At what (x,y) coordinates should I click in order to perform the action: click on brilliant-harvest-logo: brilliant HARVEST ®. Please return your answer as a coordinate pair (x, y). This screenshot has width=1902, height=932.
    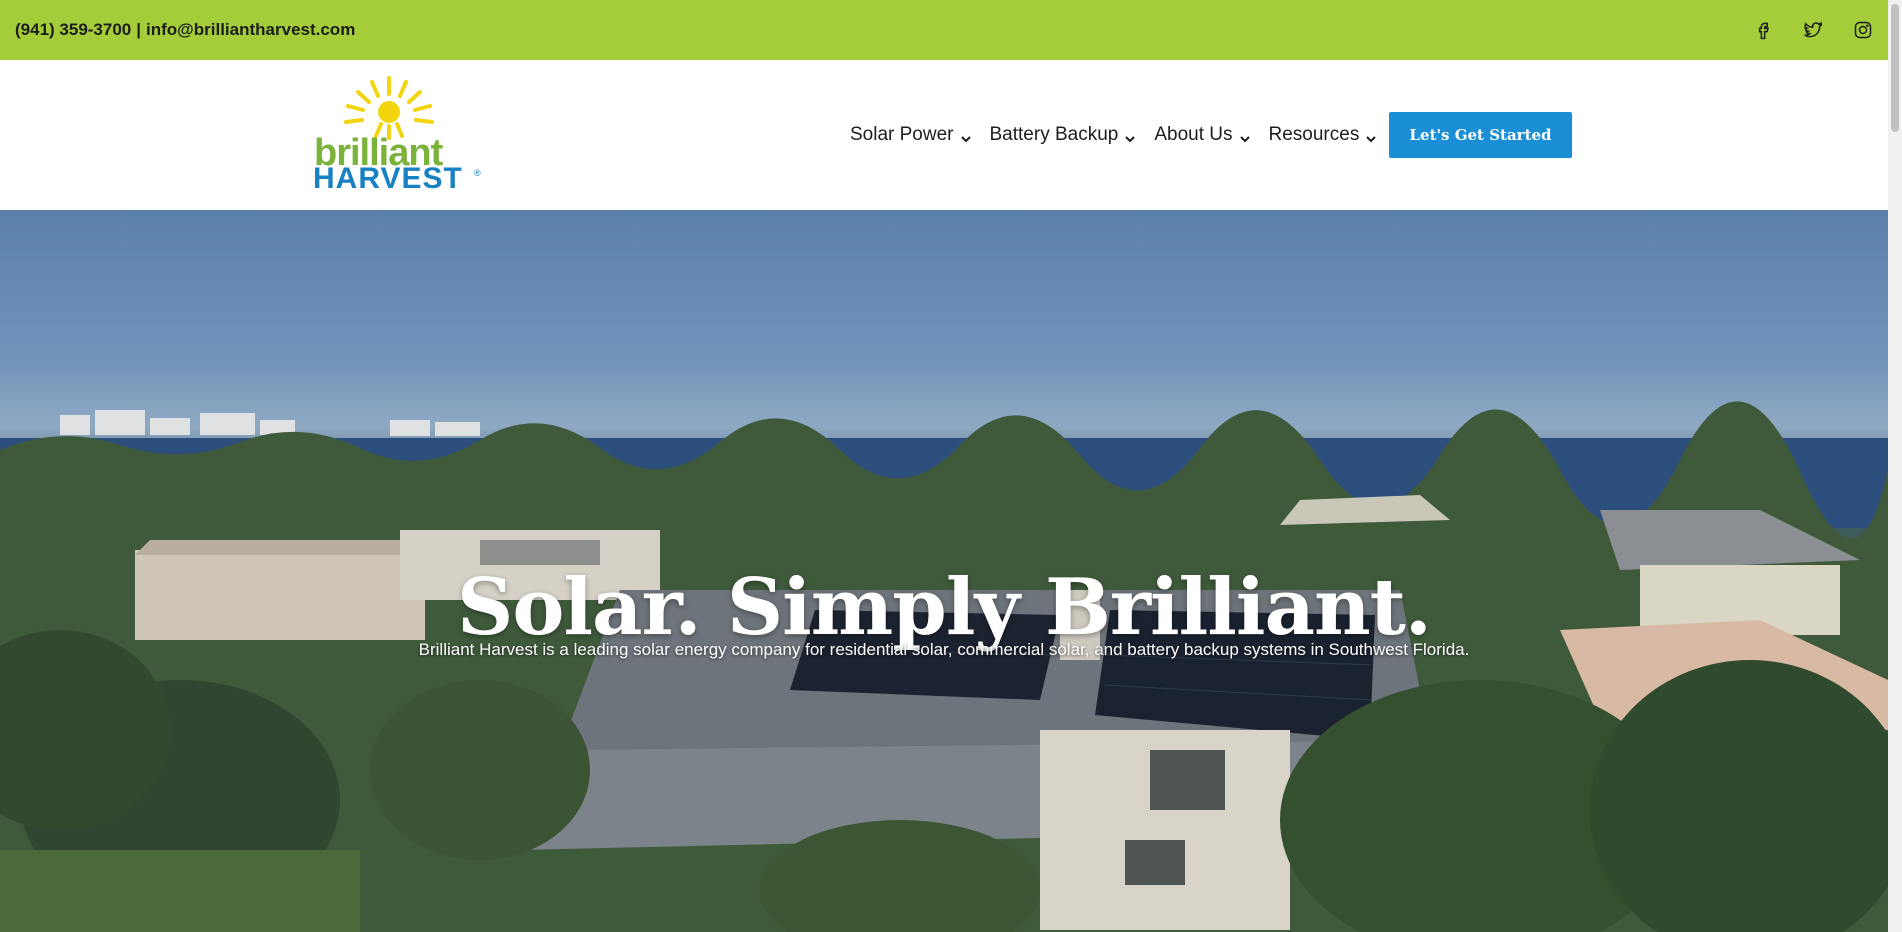
    Looking at the image, I should click on (397, 135).